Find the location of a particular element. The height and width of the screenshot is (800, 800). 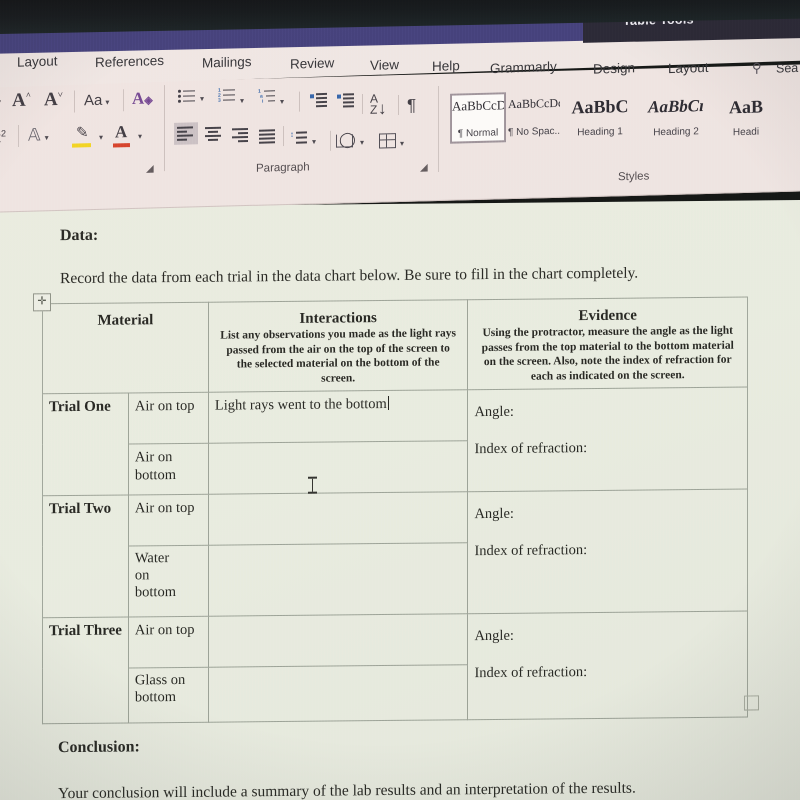

font-size-caret-icon: ▾ is located at coordinates (0, 102).